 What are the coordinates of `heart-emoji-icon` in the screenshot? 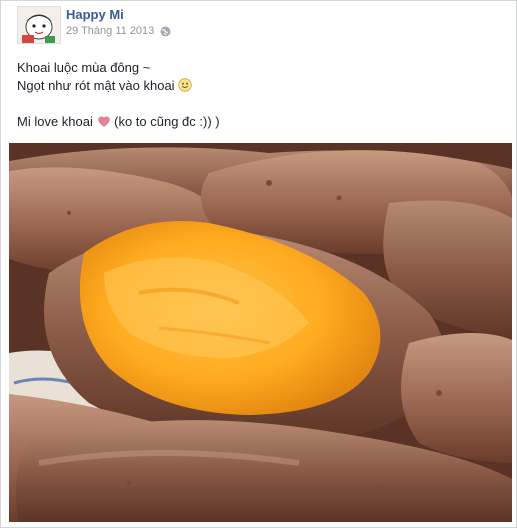 It's located at (104, 121).